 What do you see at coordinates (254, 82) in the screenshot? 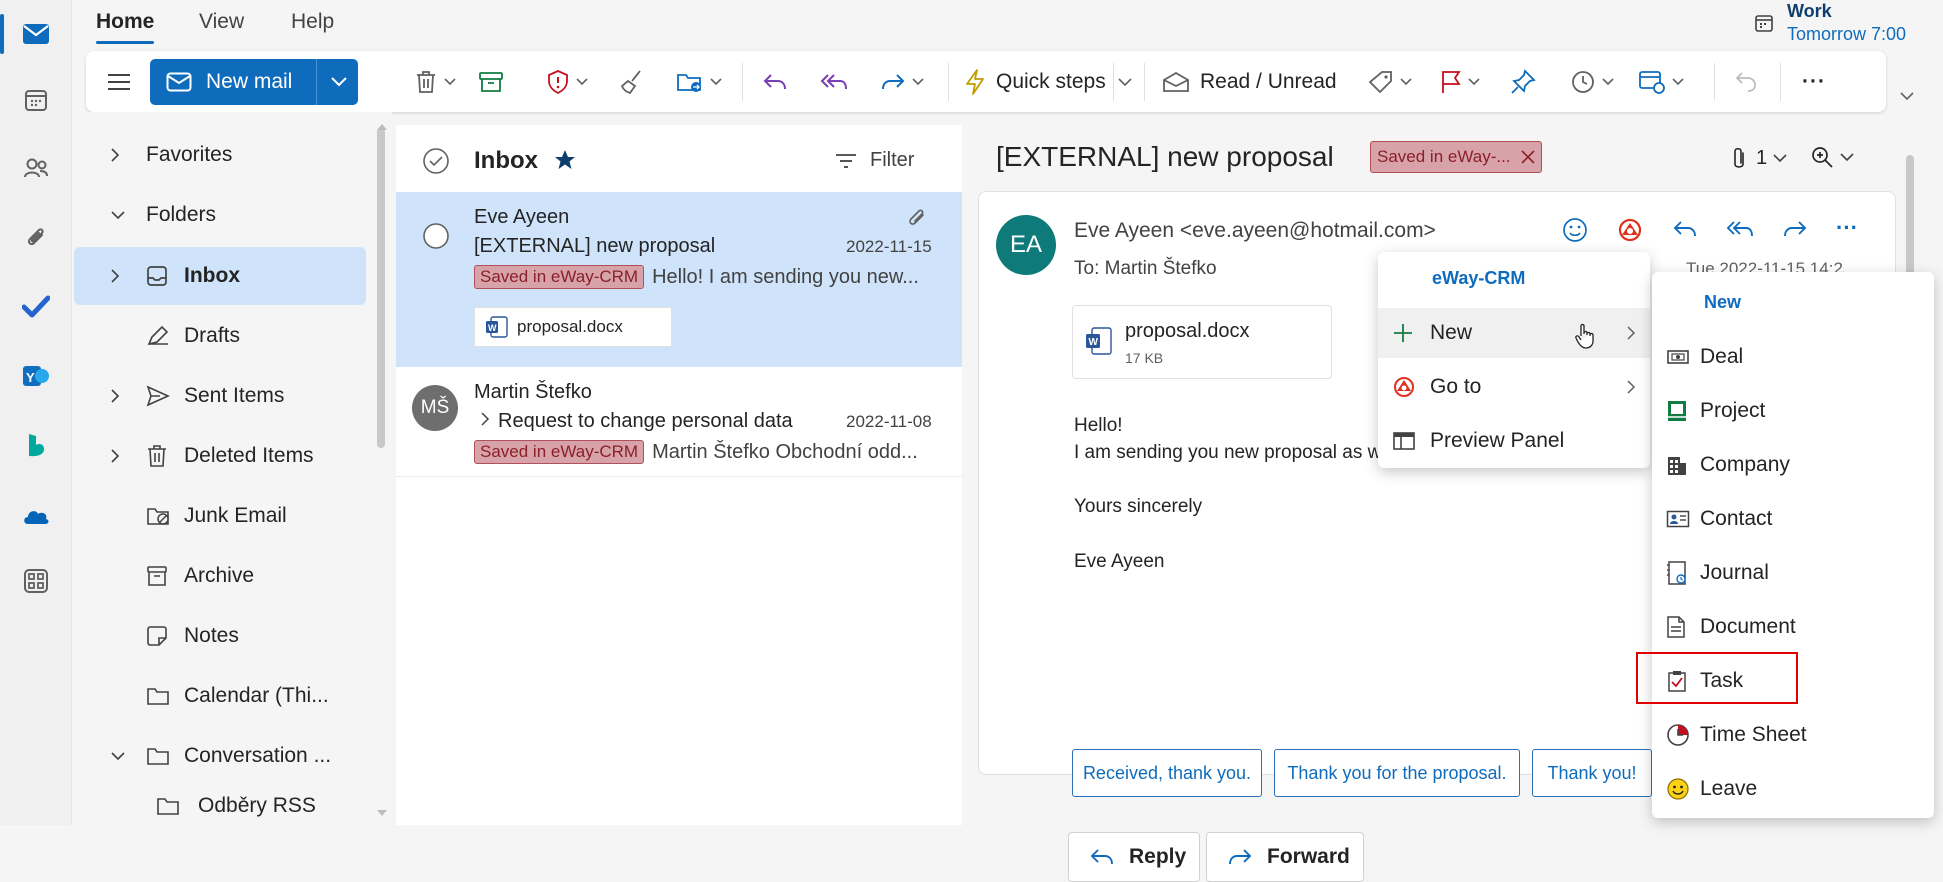
I see `new-mail-button: New mail` at bounding box center [254, 82].